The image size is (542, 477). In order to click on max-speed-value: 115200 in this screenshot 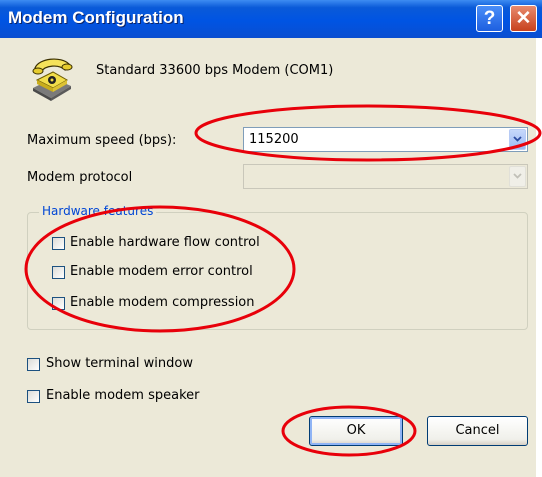, I will do `click(274, 139)`.